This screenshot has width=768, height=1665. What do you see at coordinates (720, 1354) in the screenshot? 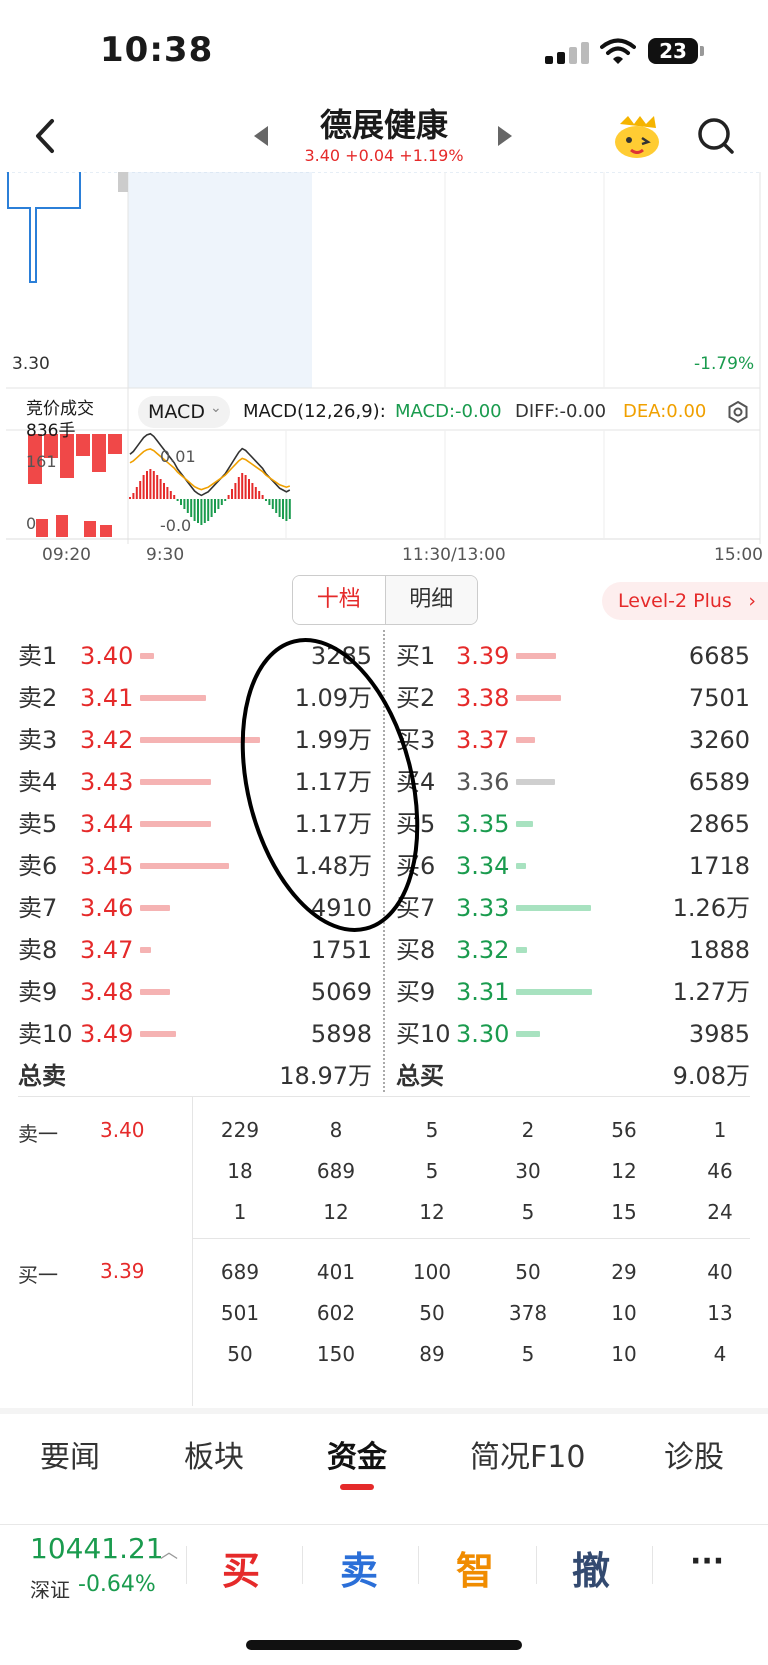
I see `queue-bid-cell: 4` at bounding box center [720, 1354].